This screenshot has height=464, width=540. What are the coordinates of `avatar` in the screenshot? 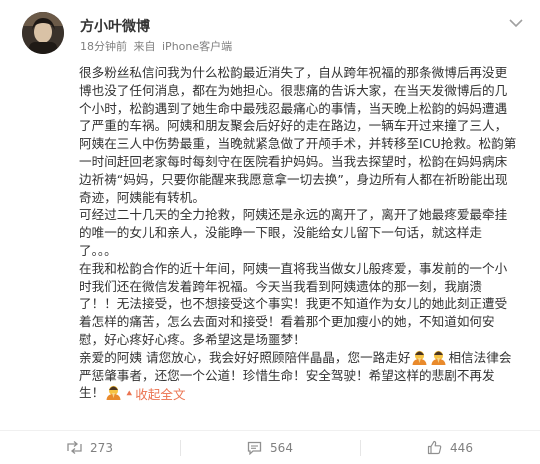 It's located at (43, 33).